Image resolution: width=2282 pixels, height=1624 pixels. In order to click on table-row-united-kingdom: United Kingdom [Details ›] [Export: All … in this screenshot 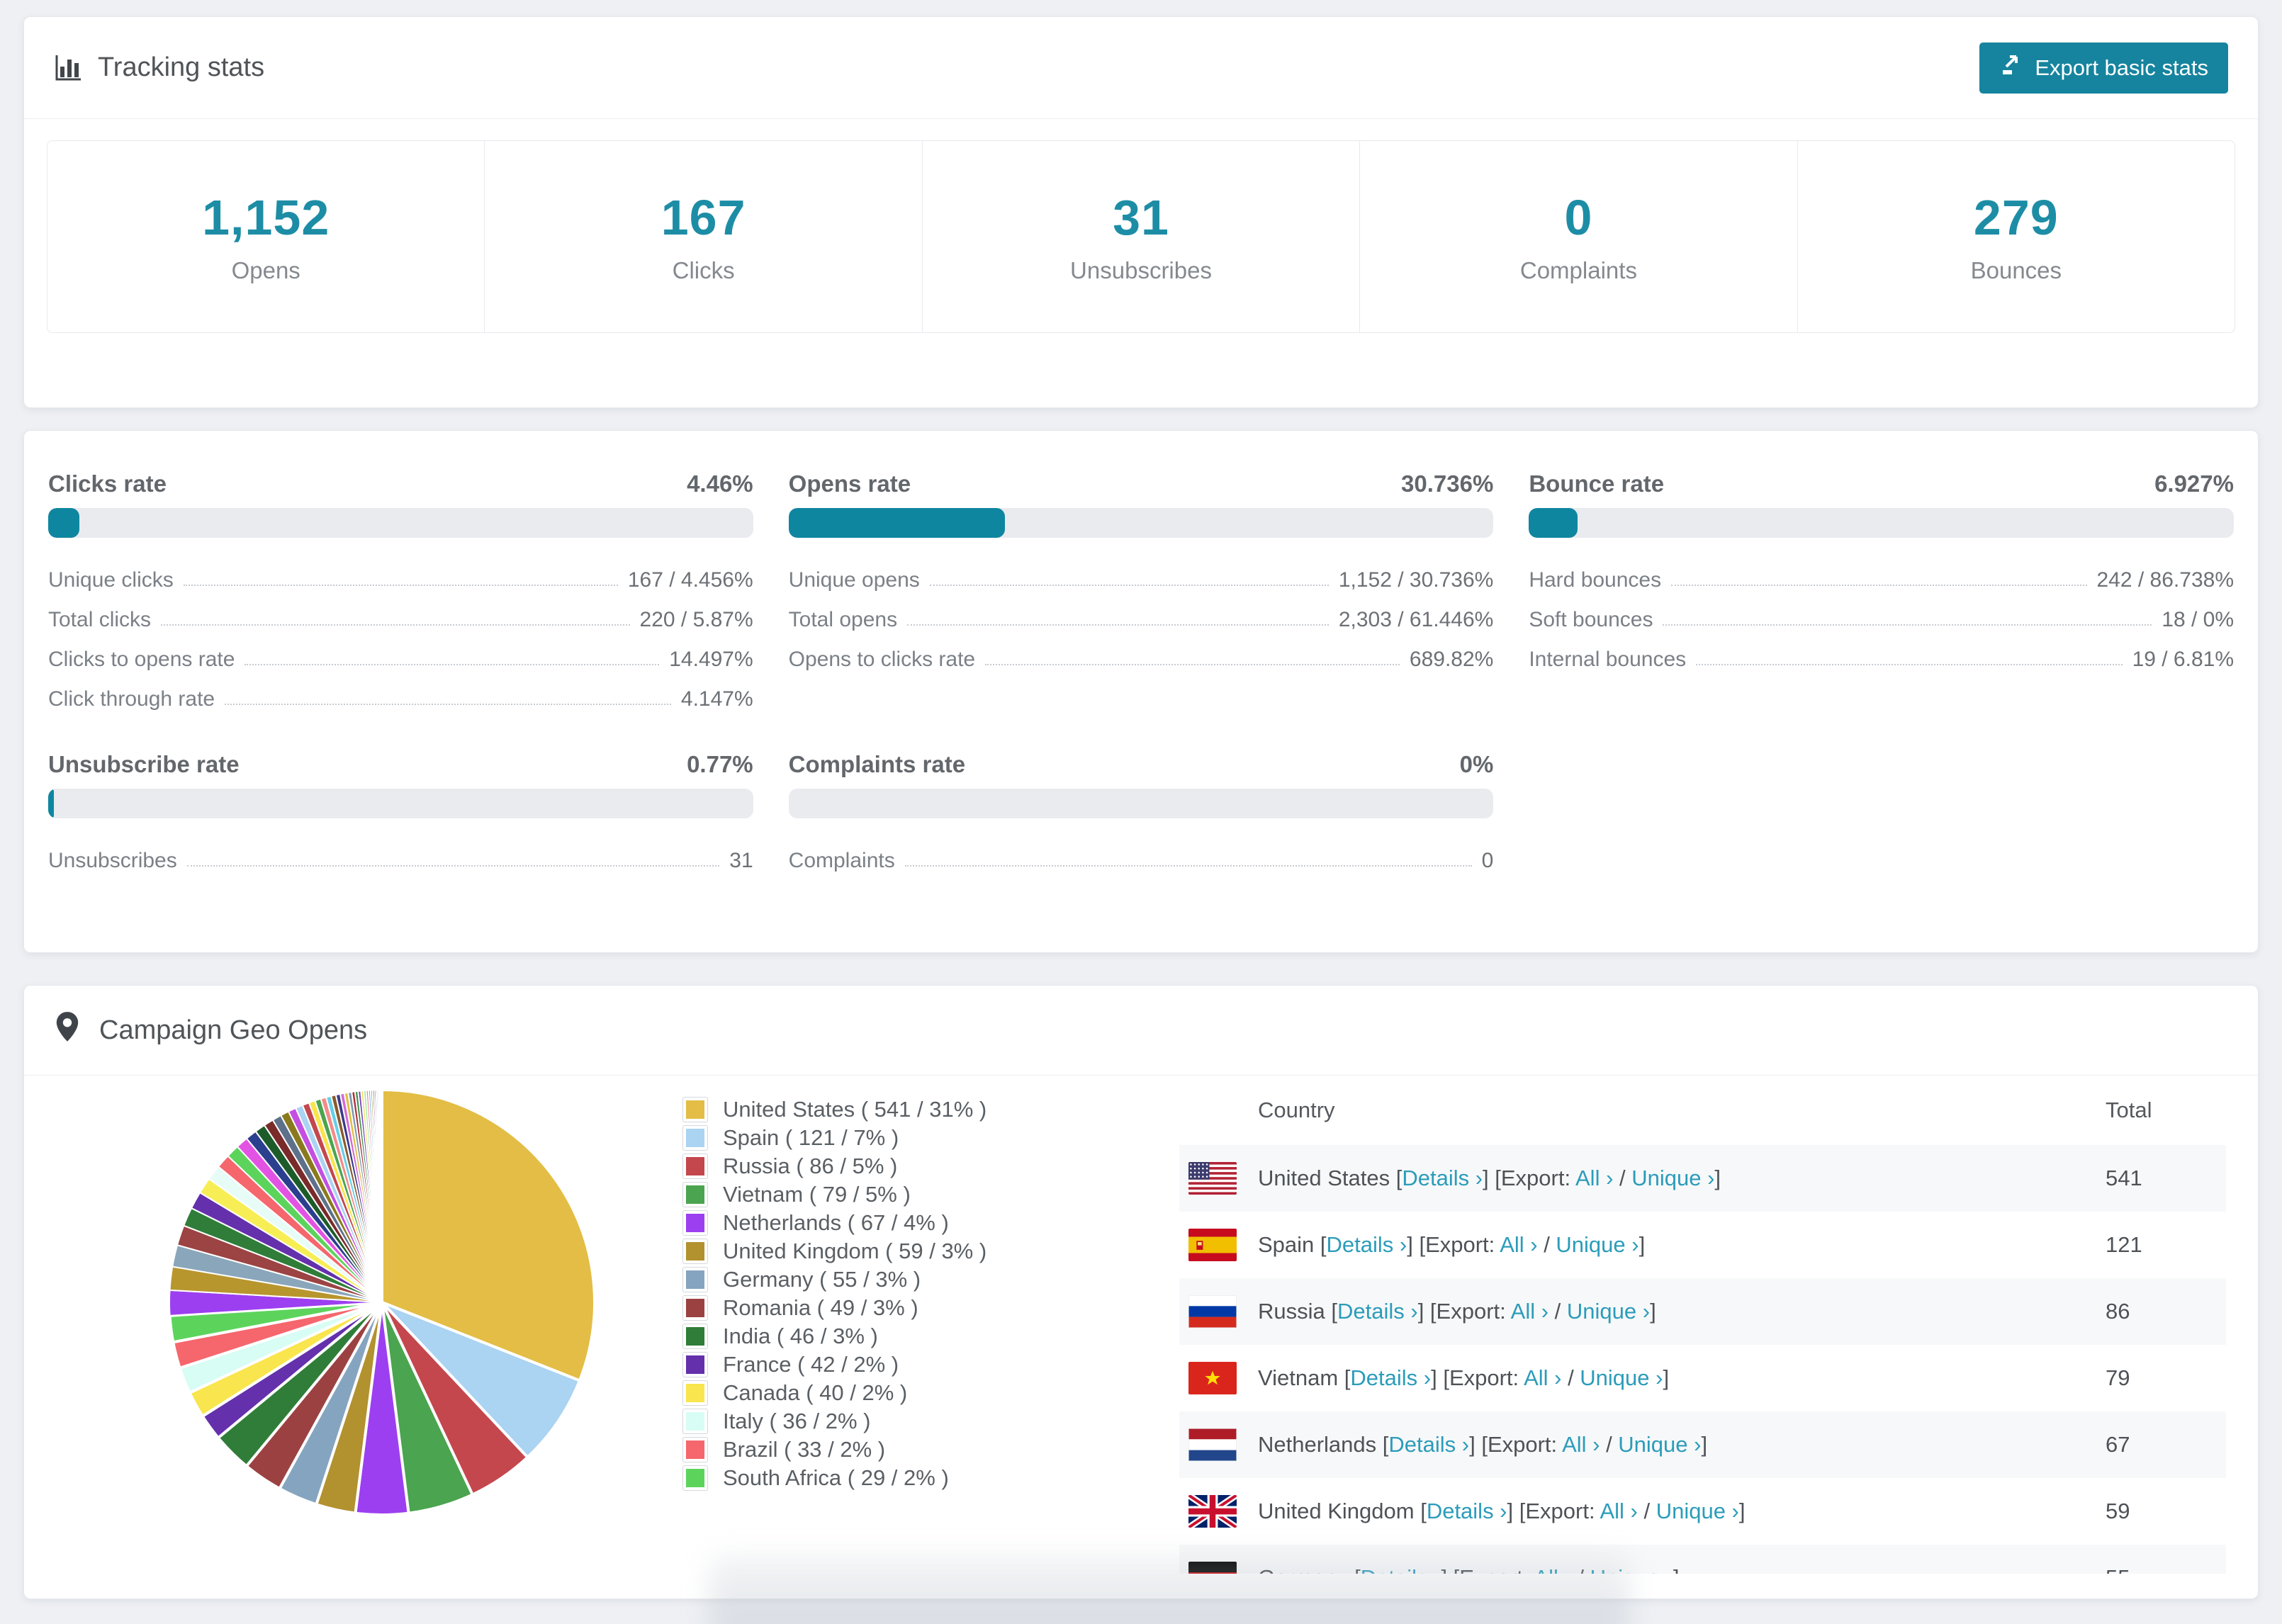, I will do `click(1703, 1511)`.